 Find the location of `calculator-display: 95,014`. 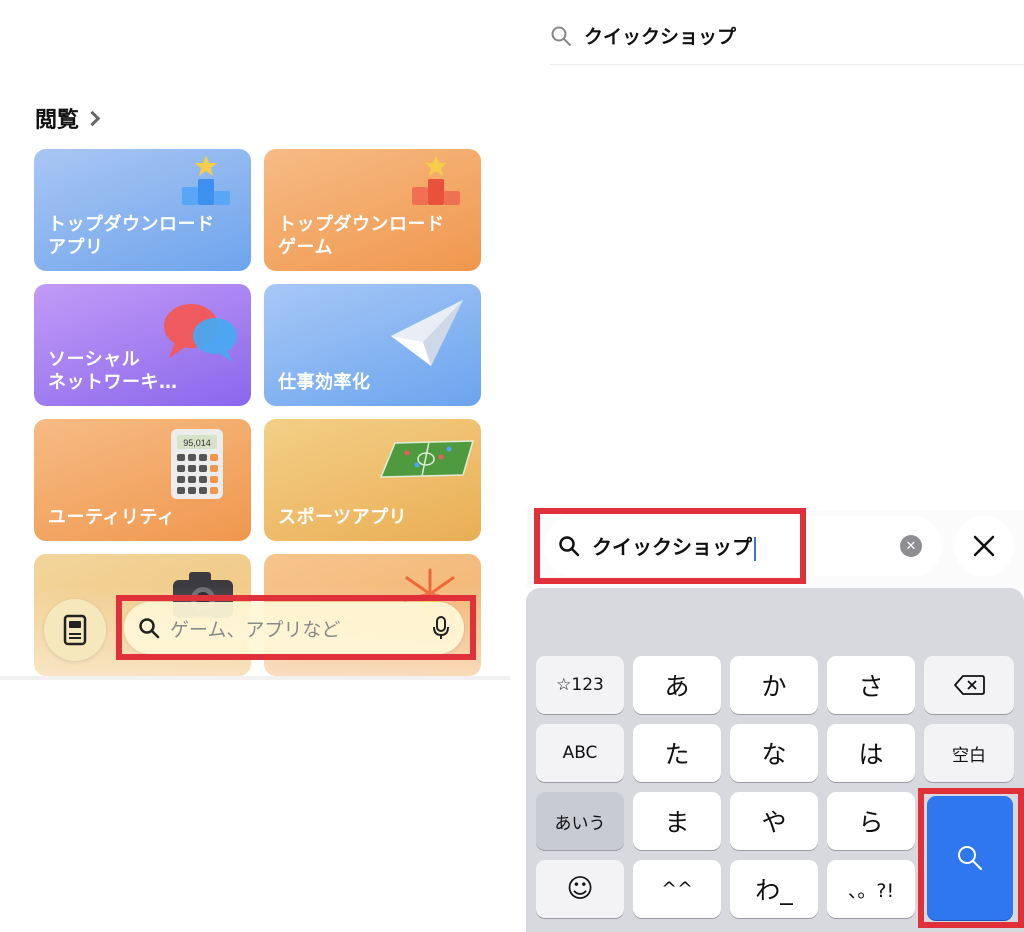

calculator-display: 95,014 is located at coordinates (197, 443).